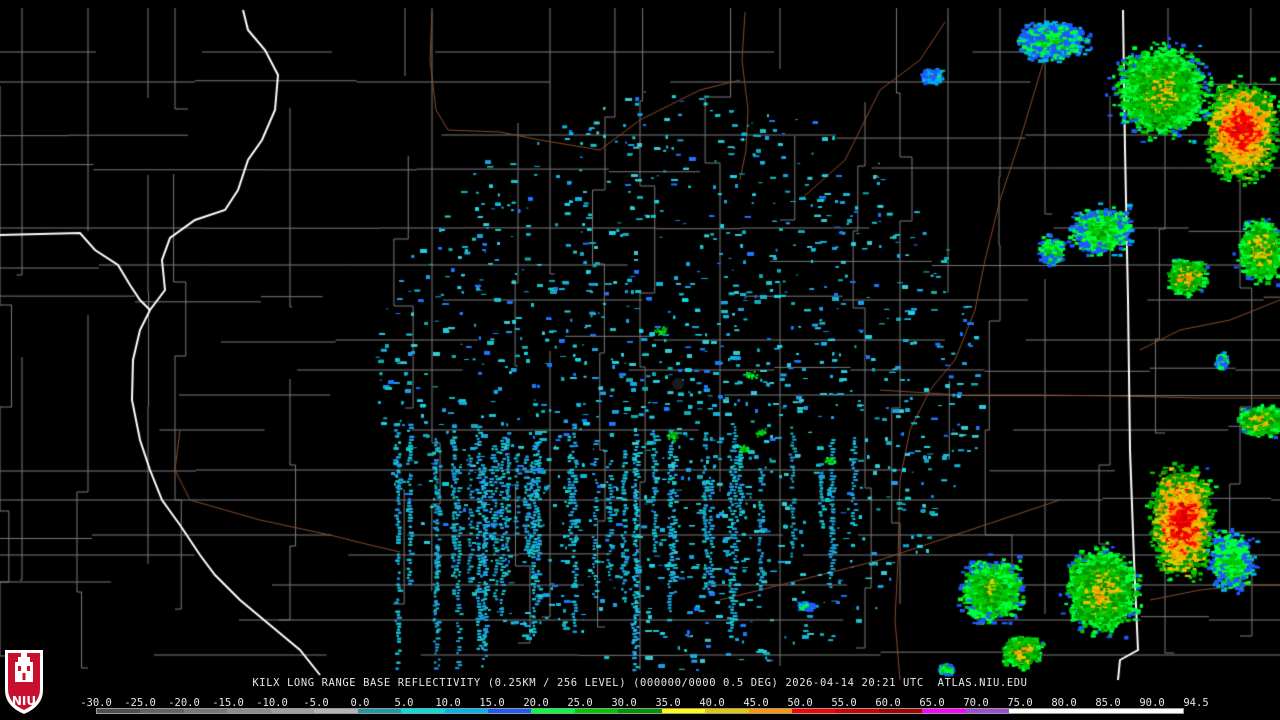 Image resolution: width=1280 pixels, height=720 pixels. Describe the element at coordinates (24, 701) in the screenshot. I see `niu-logo-text: NIU` at that location.